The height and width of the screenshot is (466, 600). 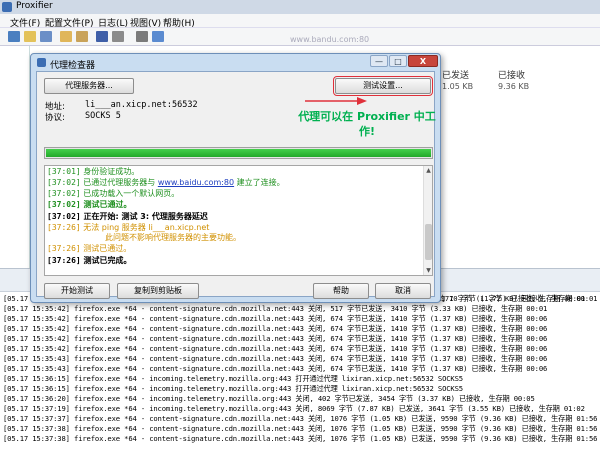 What do you see at coordinates (173, 237) in the screenshot?
I see `checker-log-line: 此问题不影响代理服务器的主要功能。` at bounding box center [173, 237].